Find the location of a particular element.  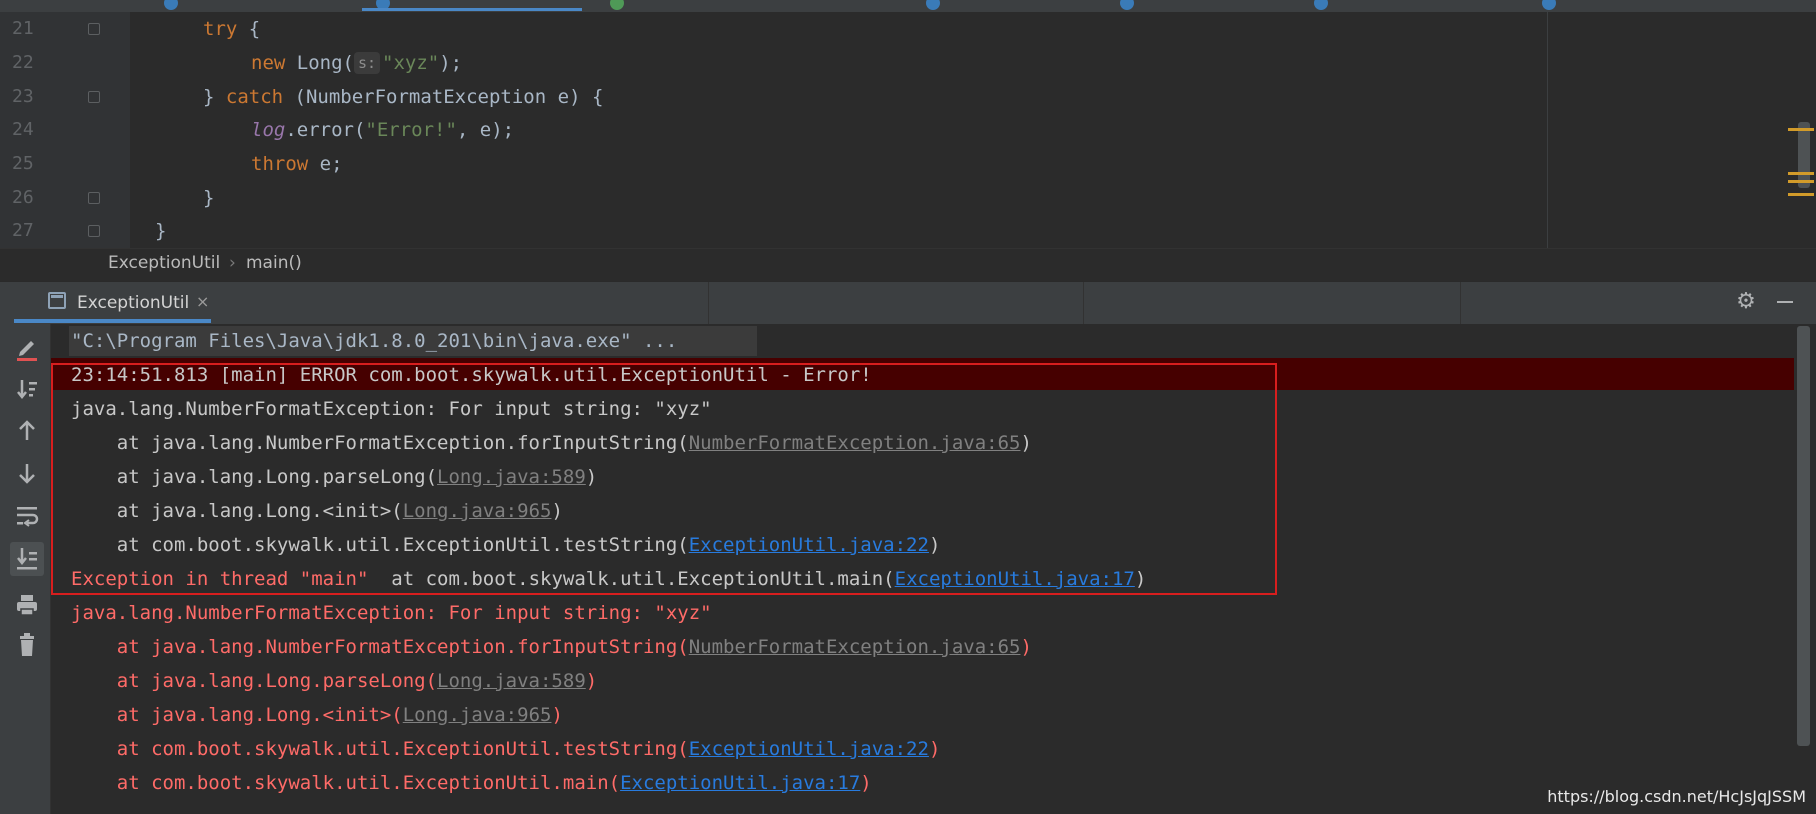

line-number: 22 is located at coordinates (23, 62).